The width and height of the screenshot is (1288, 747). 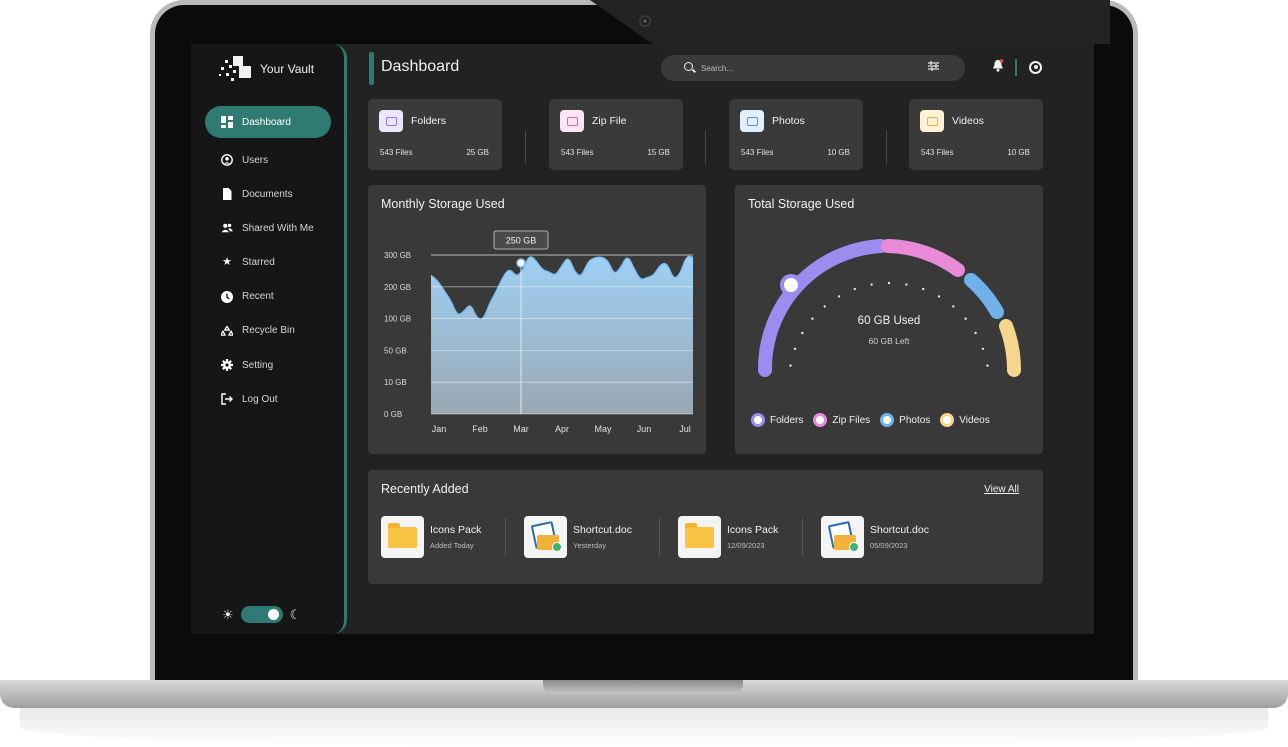 I want to click on category-card-zip-file: Zip File 543 Files 15 GB, so click(x=616, y=134).